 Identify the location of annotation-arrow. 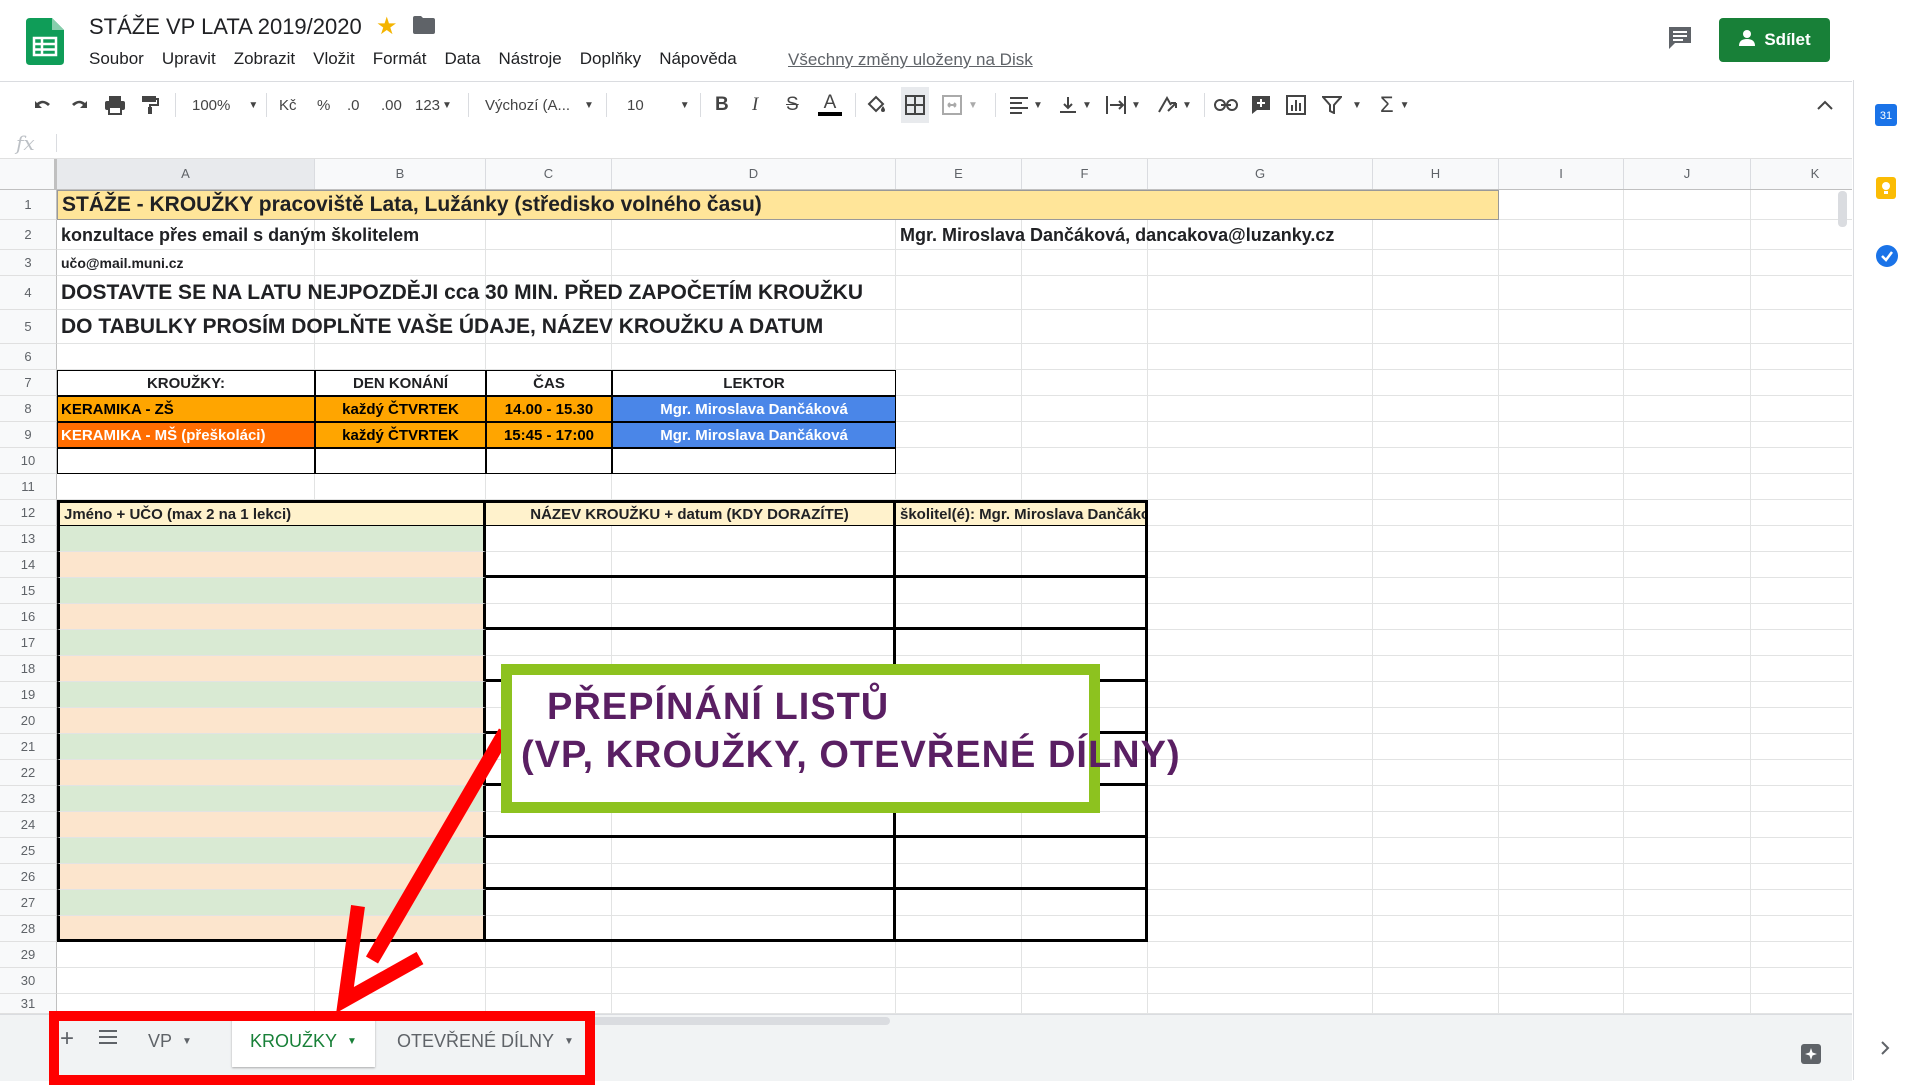
(424, 870).